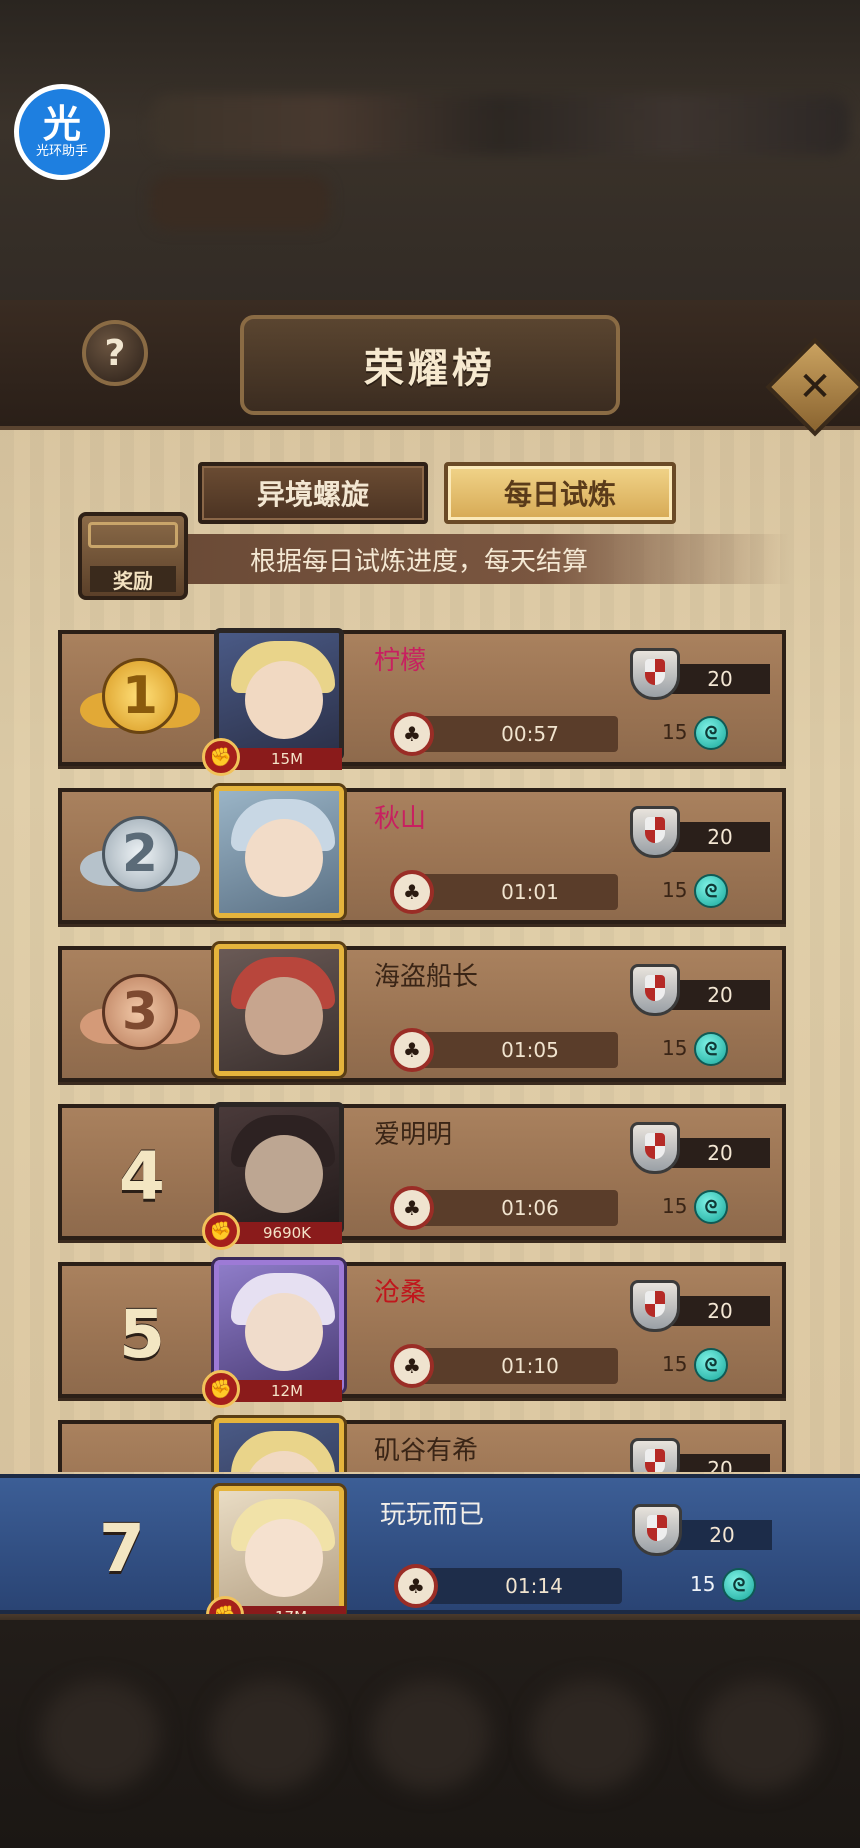 The height and width of the screenshot is (1848, 860). I want to click on rank-medal-gold: 1, so click(140, 700).